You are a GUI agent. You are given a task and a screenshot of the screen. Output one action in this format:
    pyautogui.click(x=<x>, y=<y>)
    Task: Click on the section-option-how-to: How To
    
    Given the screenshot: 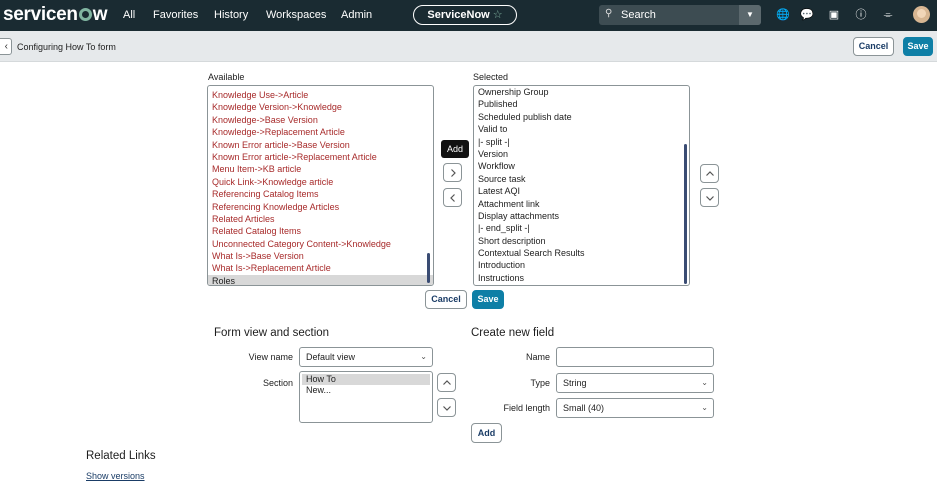 What is the action you would take?
    pyautogui.click(x=366, y=379)
    